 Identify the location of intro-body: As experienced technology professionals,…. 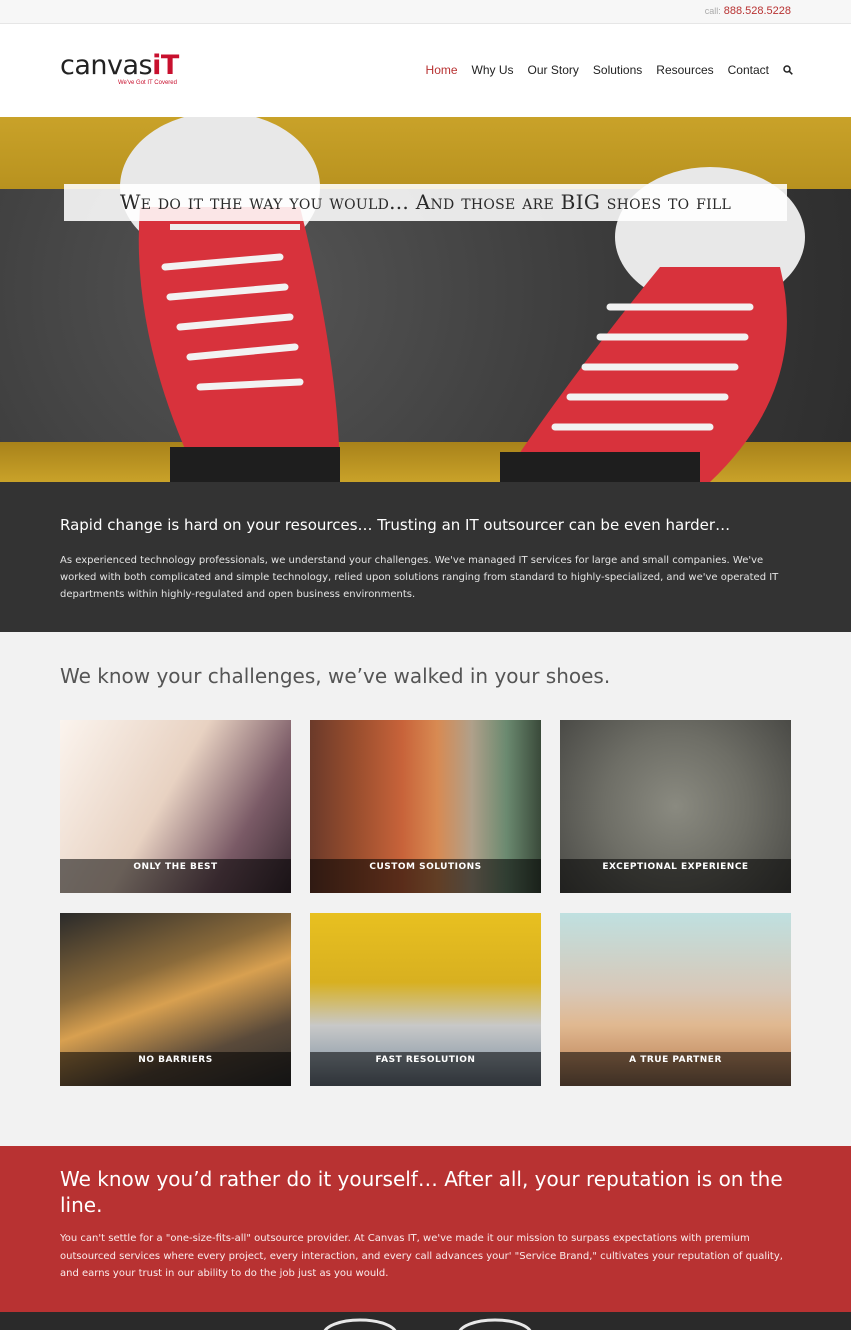
(419, 577).